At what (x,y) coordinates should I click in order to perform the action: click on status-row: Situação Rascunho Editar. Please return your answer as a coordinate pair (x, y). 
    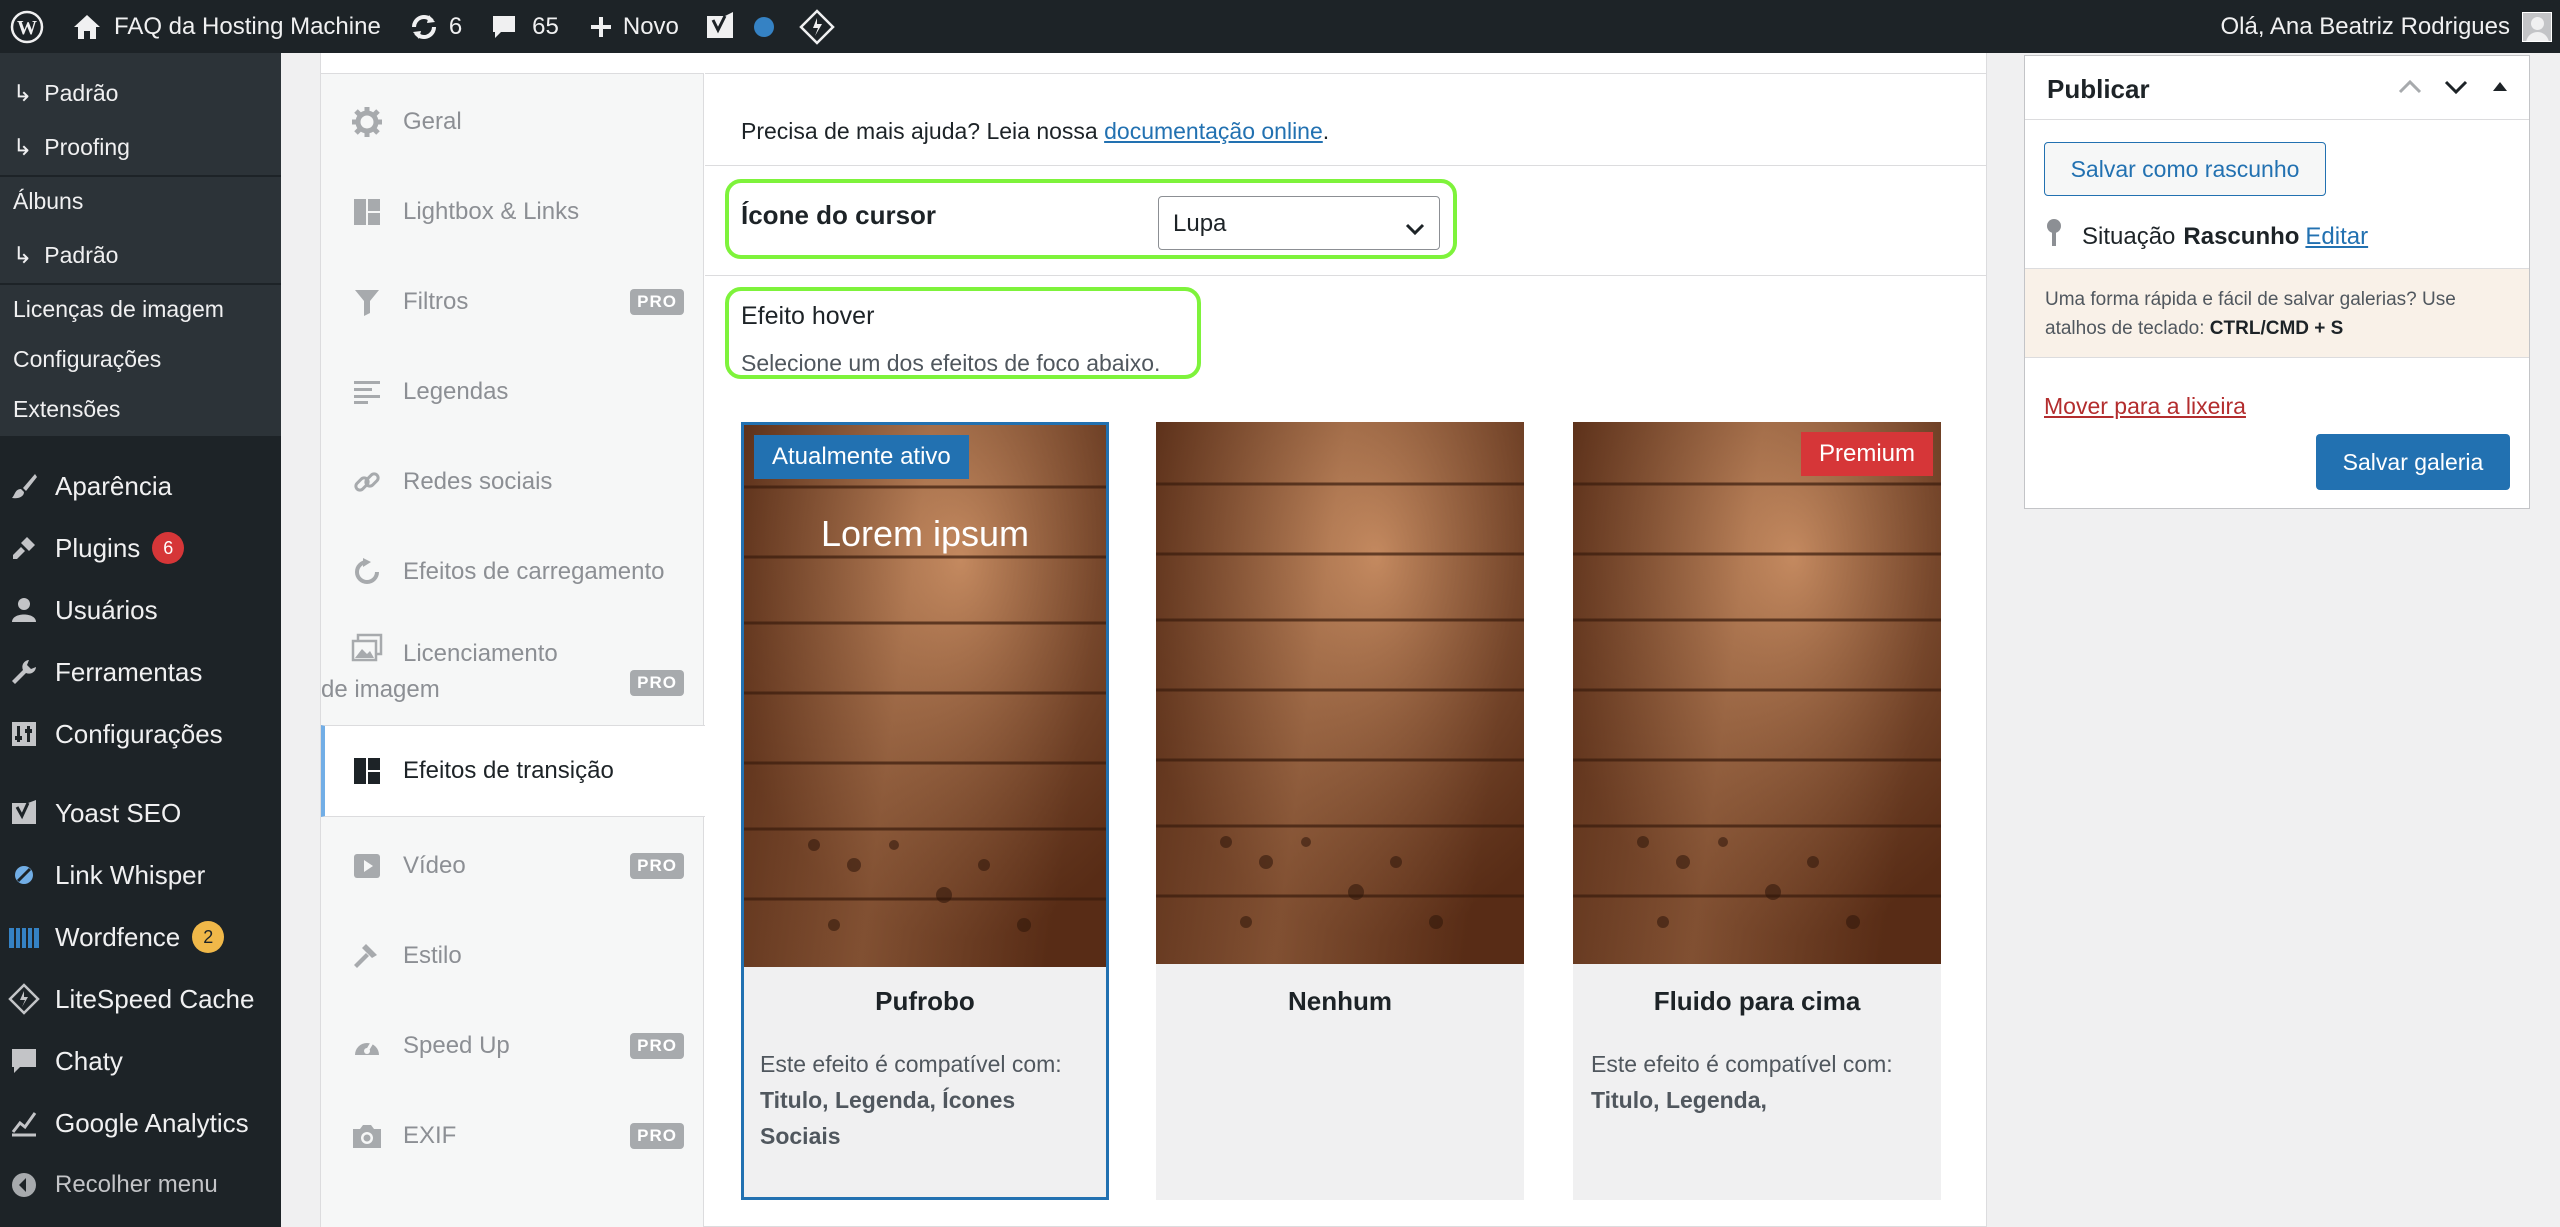
    Looking at the image, I should click on (2206, 236).